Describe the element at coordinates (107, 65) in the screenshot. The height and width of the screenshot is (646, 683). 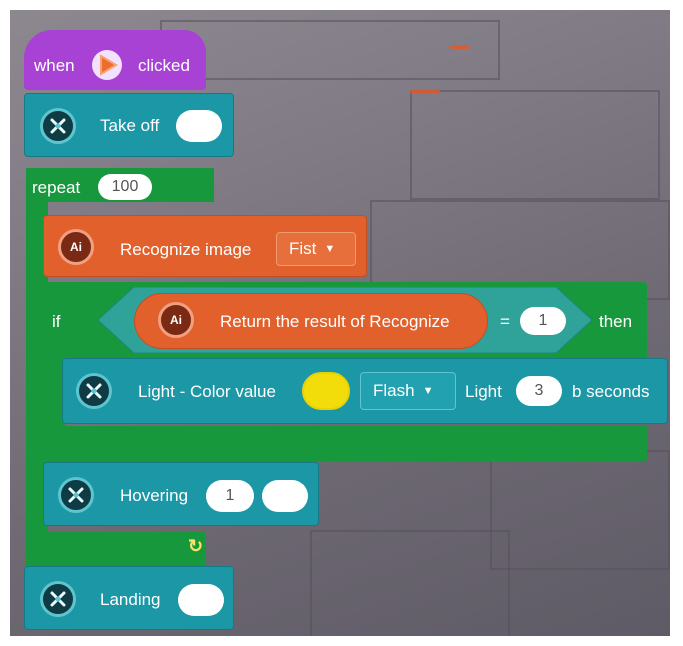
I see `play-icon` at that location.